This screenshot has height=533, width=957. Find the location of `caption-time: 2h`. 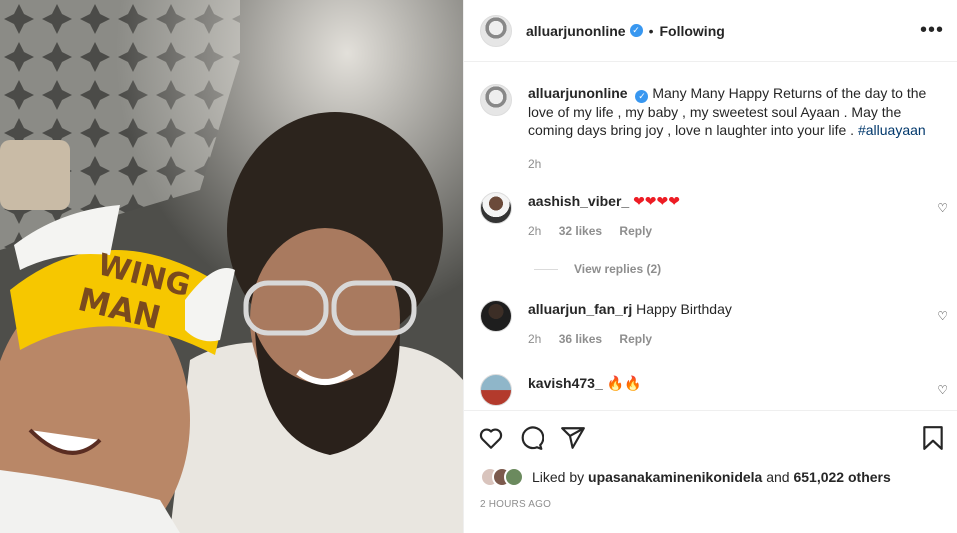

caption-time: 2h is located at coordinates (535, 164).